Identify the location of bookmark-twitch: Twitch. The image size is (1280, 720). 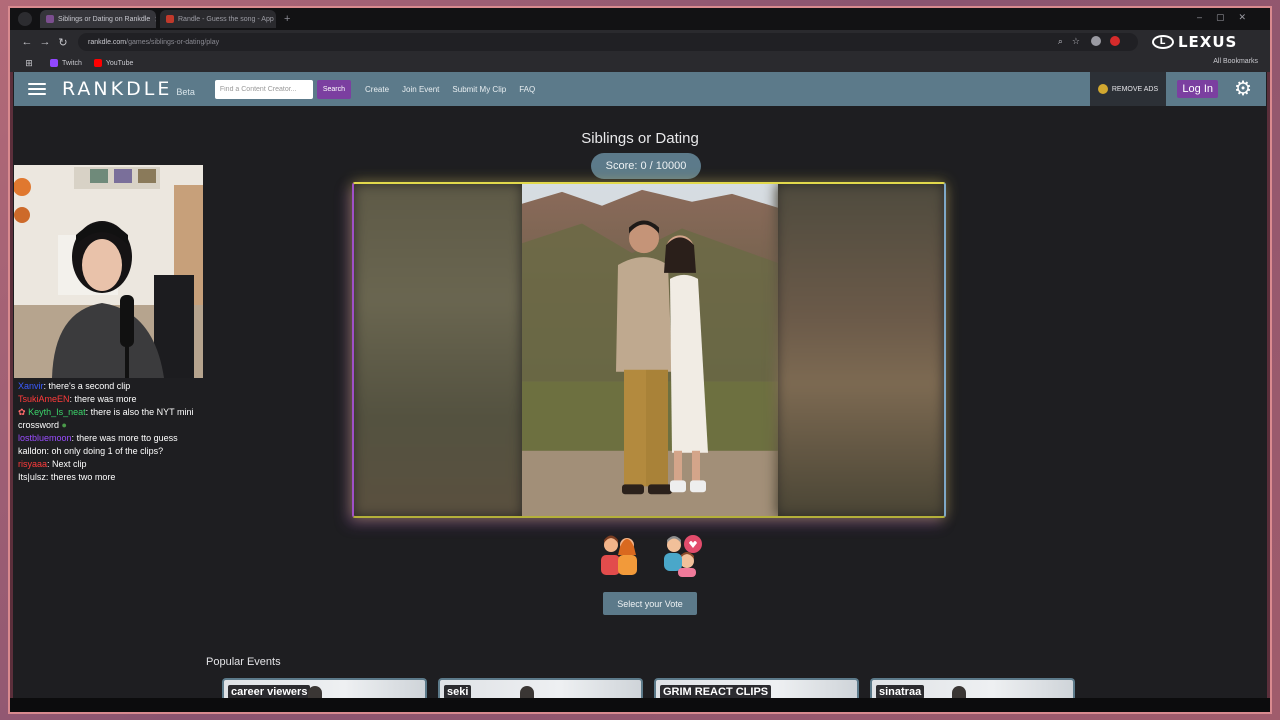
(66, 63).